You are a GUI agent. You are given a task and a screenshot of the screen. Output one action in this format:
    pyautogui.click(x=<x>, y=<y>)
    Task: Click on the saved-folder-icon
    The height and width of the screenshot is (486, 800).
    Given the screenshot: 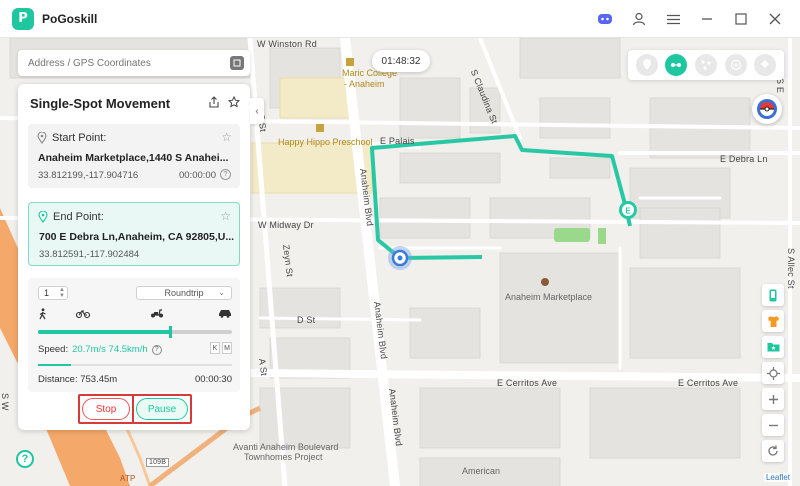 What is the action you would take?
    pyautogui.click(x=773, y=347)
    